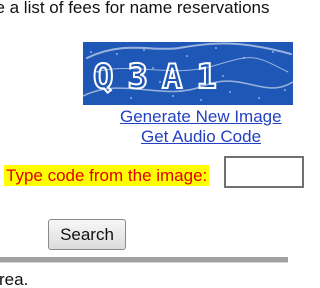 This screenshot has height=288, width=320. What do you see at coordinates (107, 175) in the screenshot?
I see `captcha-code-label: Type code from the image:` at bounding box center [107, 175].